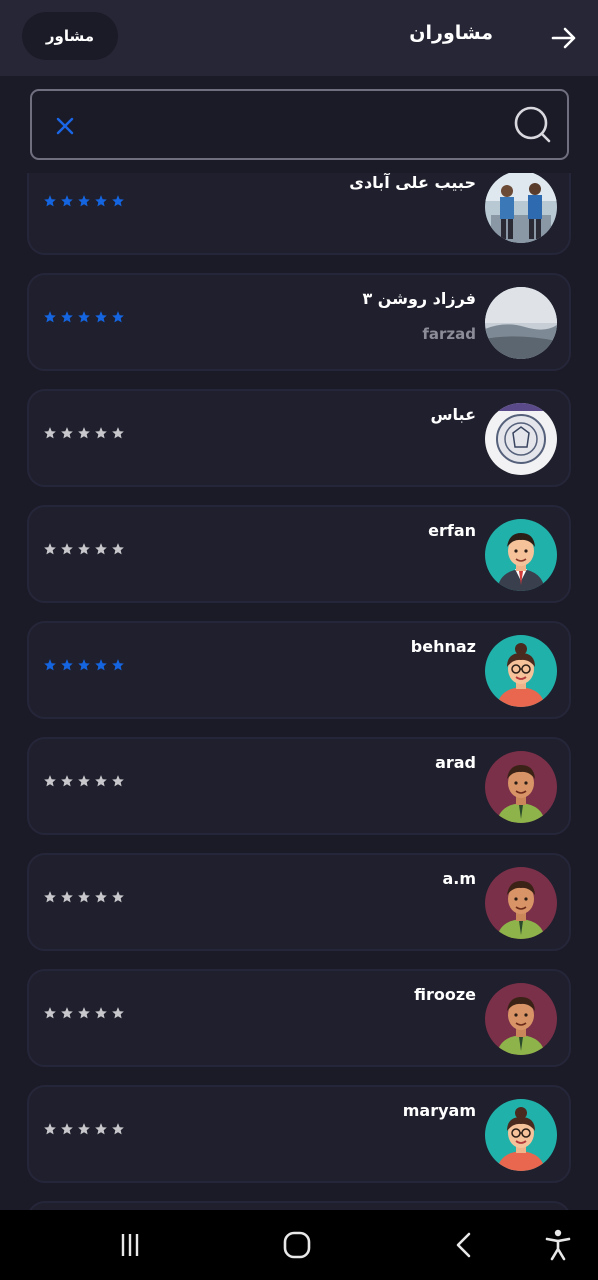  I want to click on home-button, so click(297, 1245).